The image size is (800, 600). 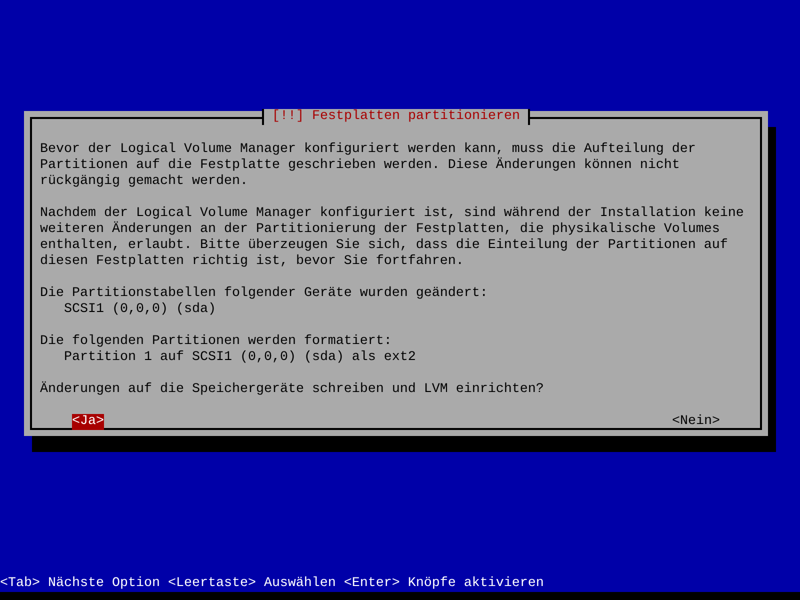 I want to click on dialog-title: [!!] Festplatten partitionieren, so click(x=396, y=117).